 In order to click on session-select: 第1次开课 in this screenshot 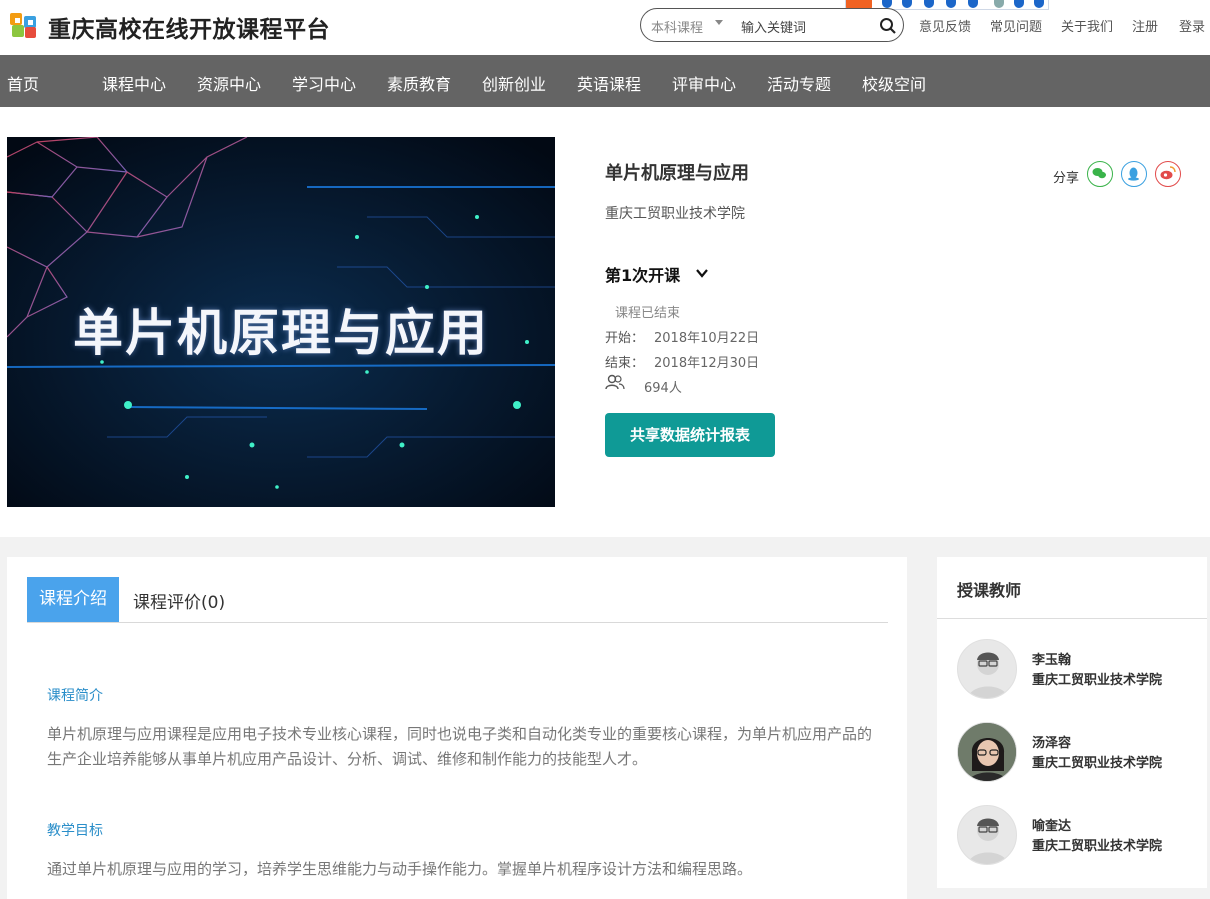, I will do `click(642, 274)`.